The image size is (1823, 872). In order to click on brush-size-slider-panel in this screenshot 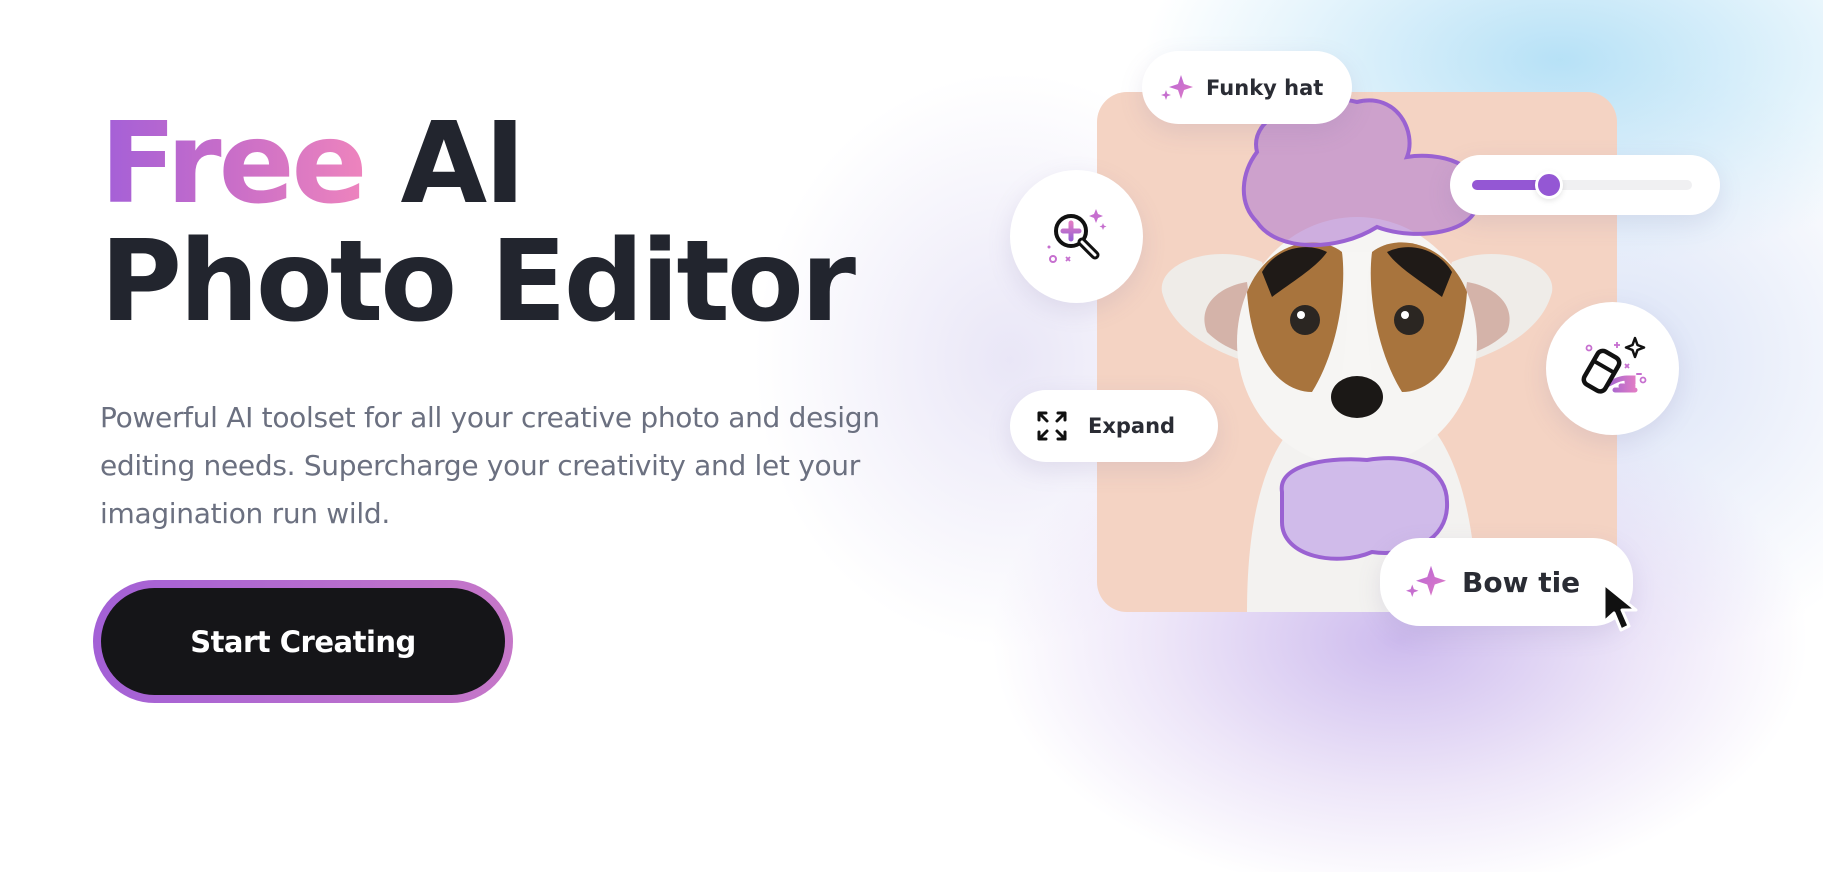, I will do `click(1585, 185)`.